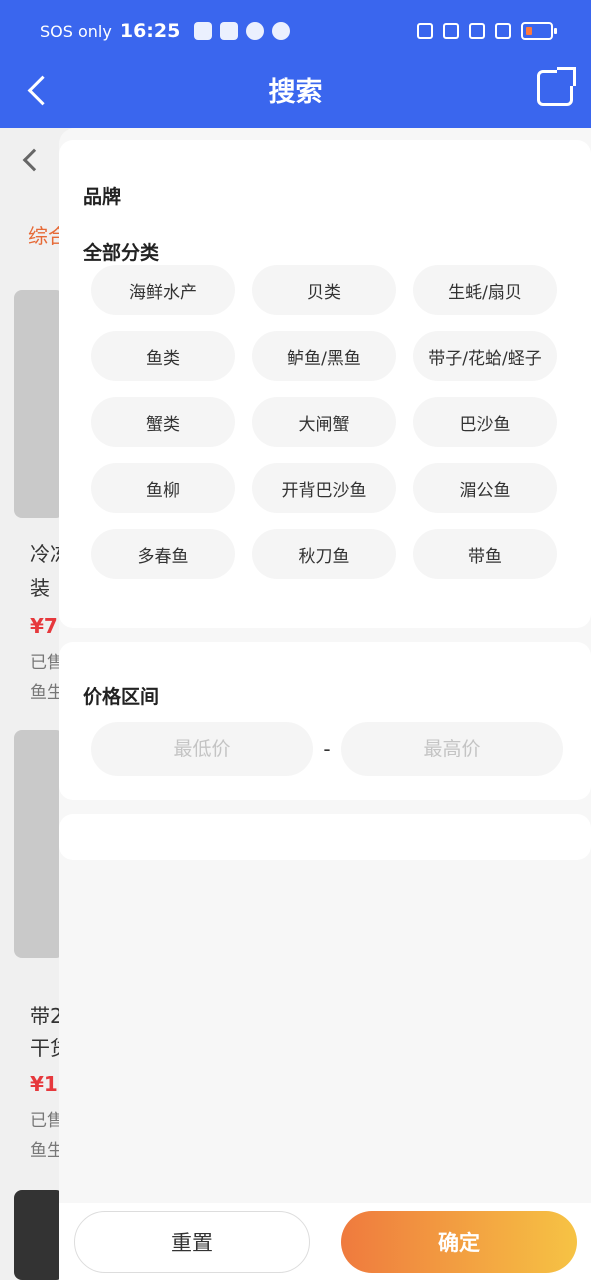 This screenshot has width=591, height=1280. Describe the element at coordinates (44, 1084) in the screenshot. I see `bg-item2-price: ¥1` at that location.